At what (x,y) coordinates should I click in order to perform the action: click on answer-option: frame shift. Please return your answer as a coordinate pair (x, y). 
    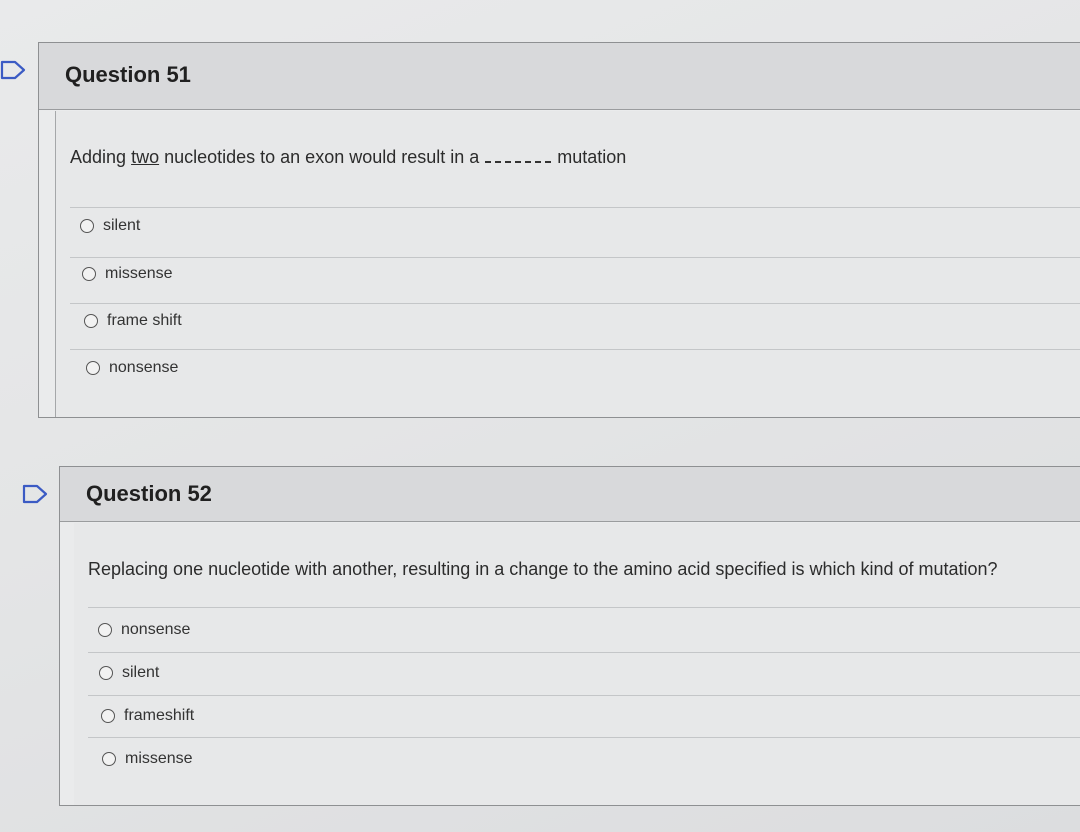
    Looking at the image, I should click on (133, 321).